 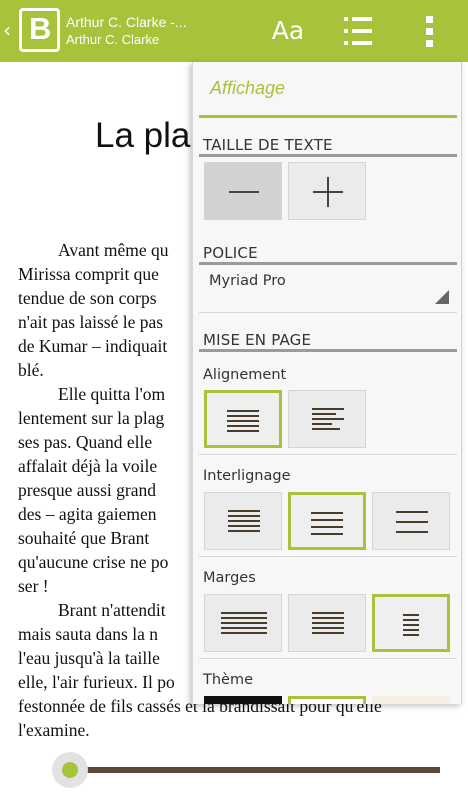 I want to click on panel-title: Affichage, so click(x=248, y=88).